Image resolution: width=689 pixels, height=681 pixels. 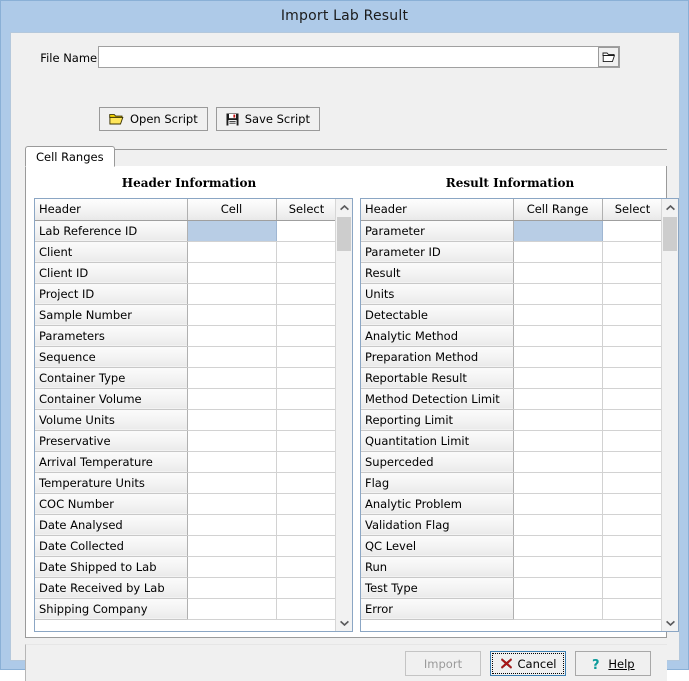 What do you see at coordinates (670, 234) in the screenshot?
I see `scrollbar-thumb` at bounding box center [670, 234].